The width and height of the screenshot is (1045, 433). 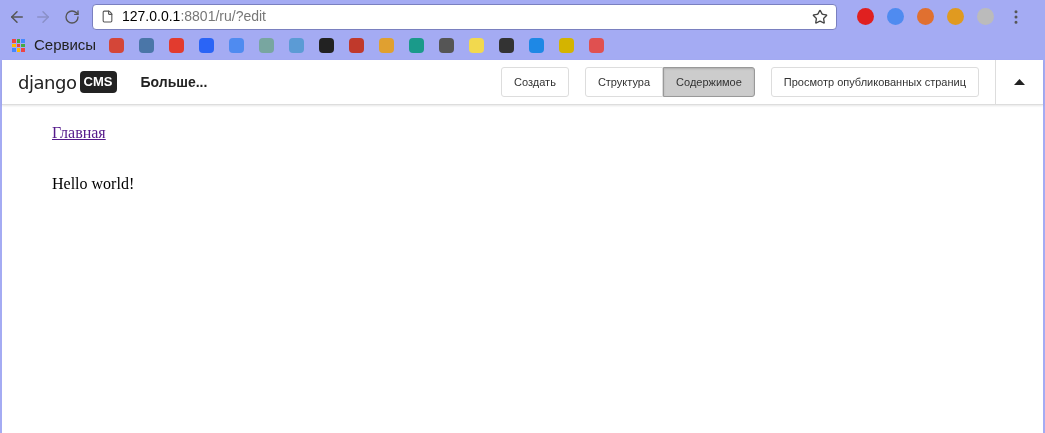 What do you see at coordinates (94, 184) in the screenshot?
I see `page-text: Hello world!` at bounding box center [94, 184].